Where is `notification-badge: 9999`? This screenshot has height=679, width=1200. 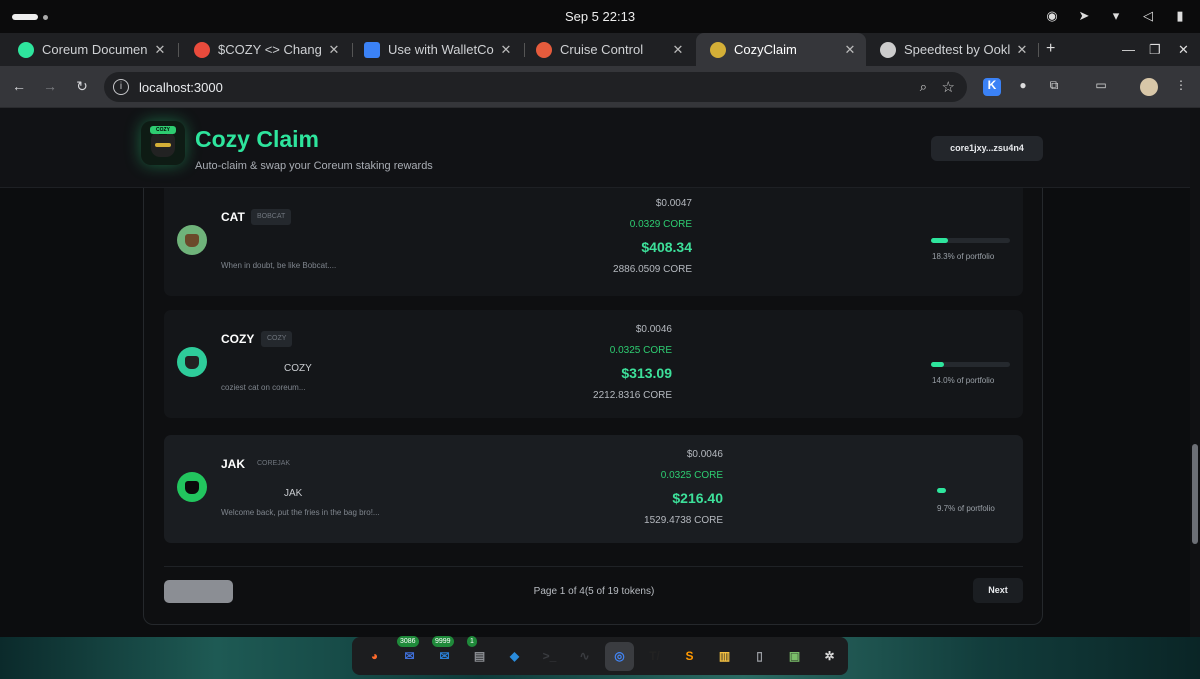 notification-badge: 9999 is located at coordinates (443, 641).